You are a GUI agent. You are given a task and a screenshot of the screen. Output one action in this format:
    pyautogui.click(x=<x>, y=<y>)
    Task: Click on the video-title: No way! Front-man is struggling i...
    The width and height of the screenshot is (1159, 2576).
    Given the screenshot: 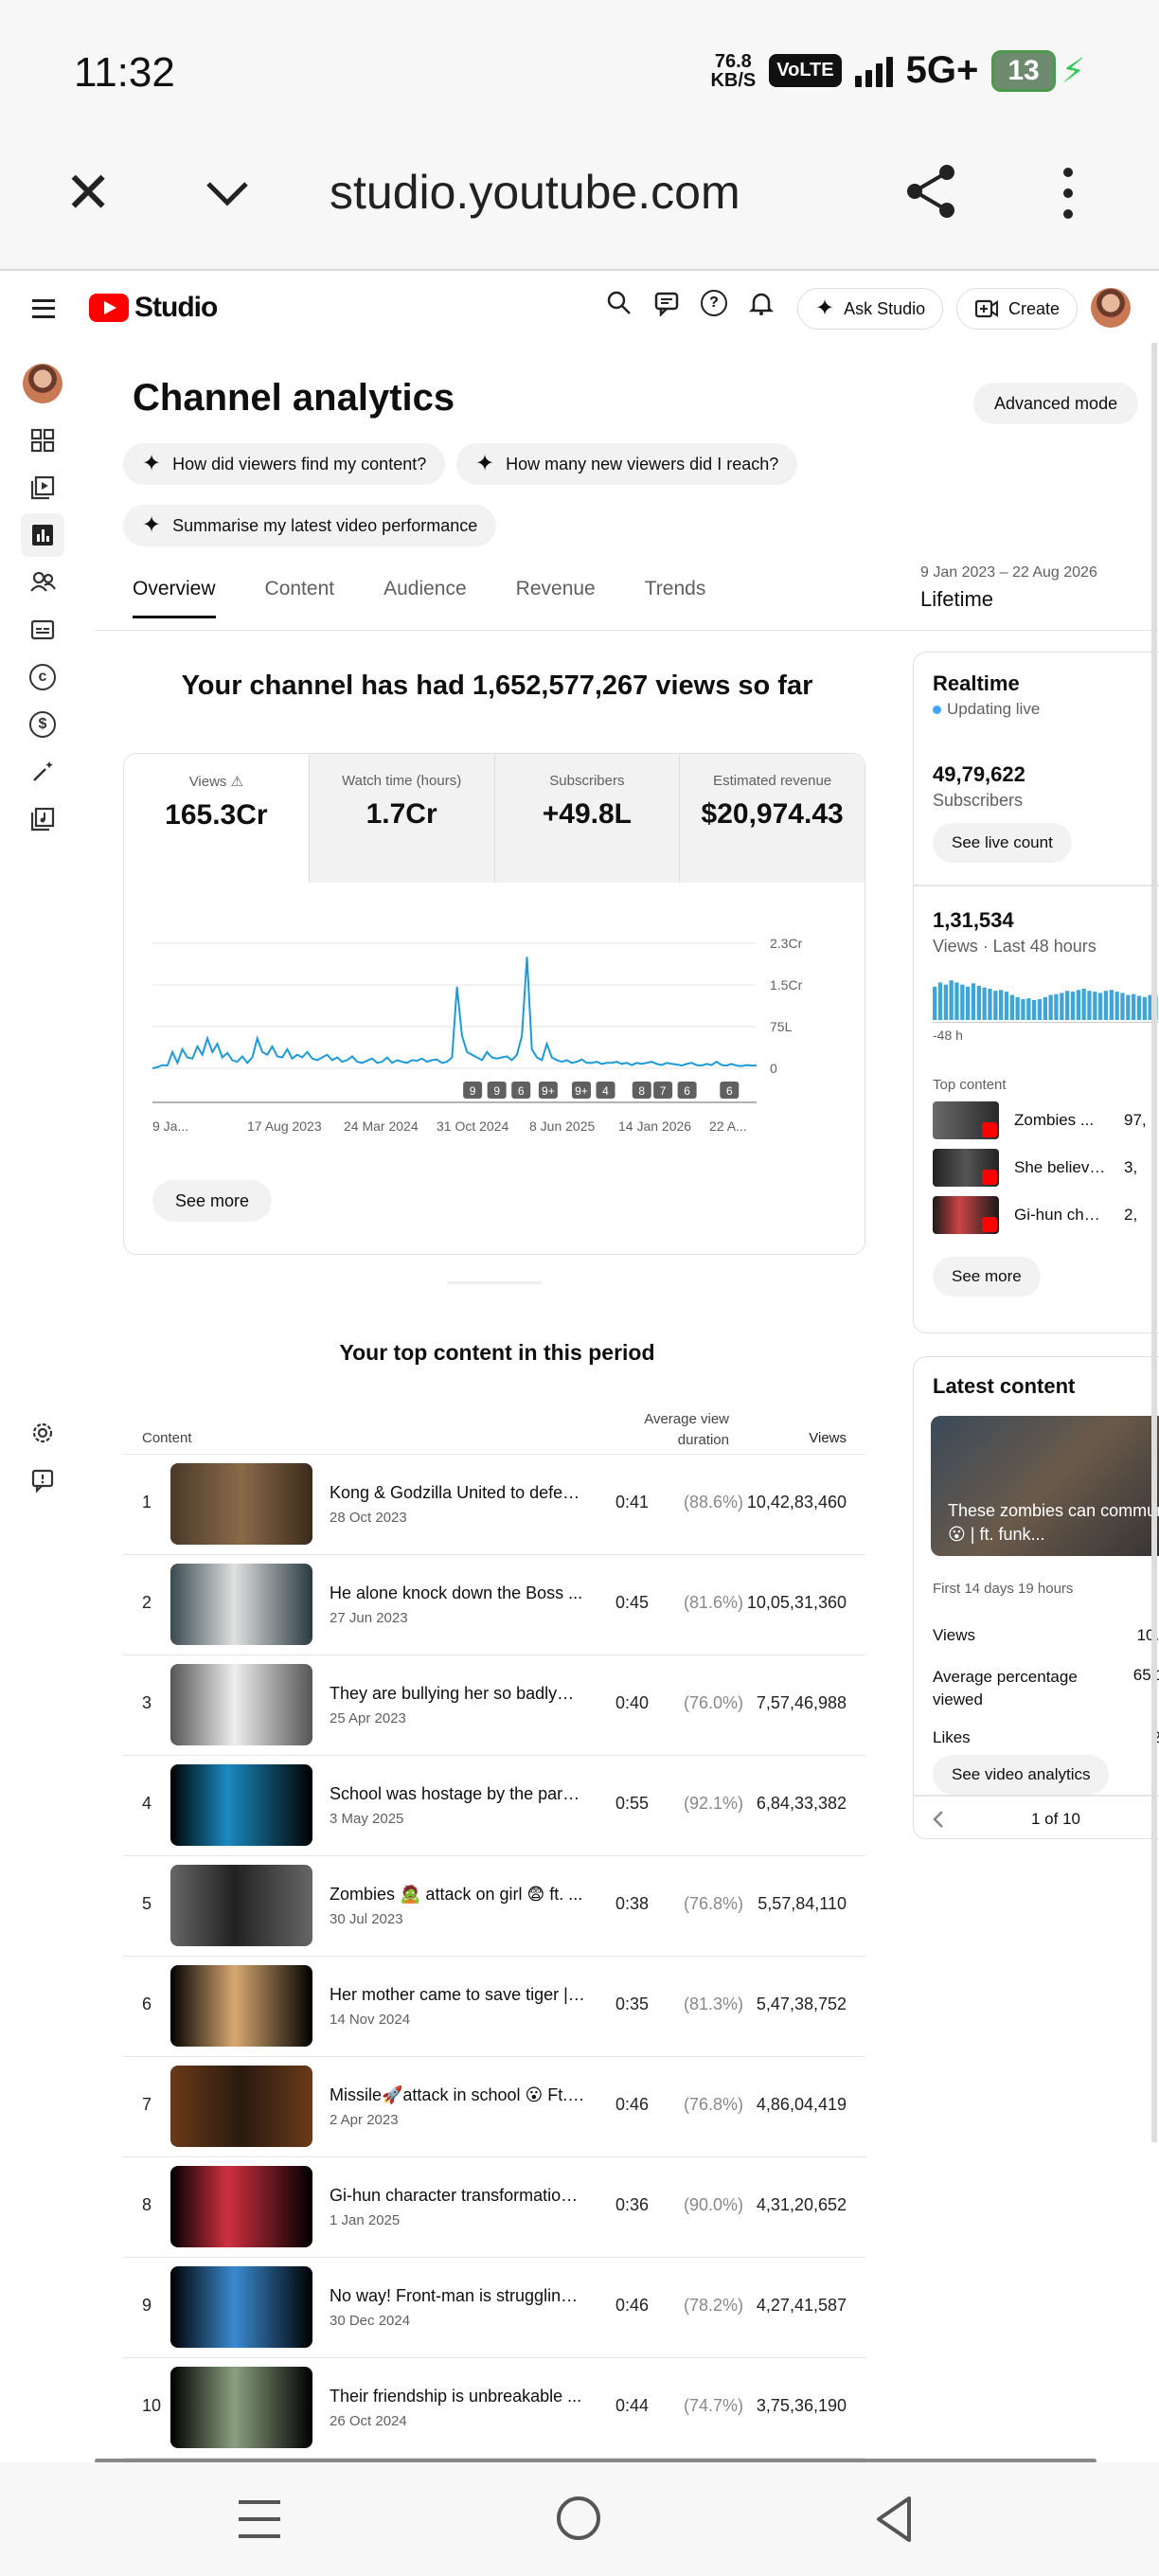 What is the action you would take?
    pyautogui.click(x=457, y=2296)
    